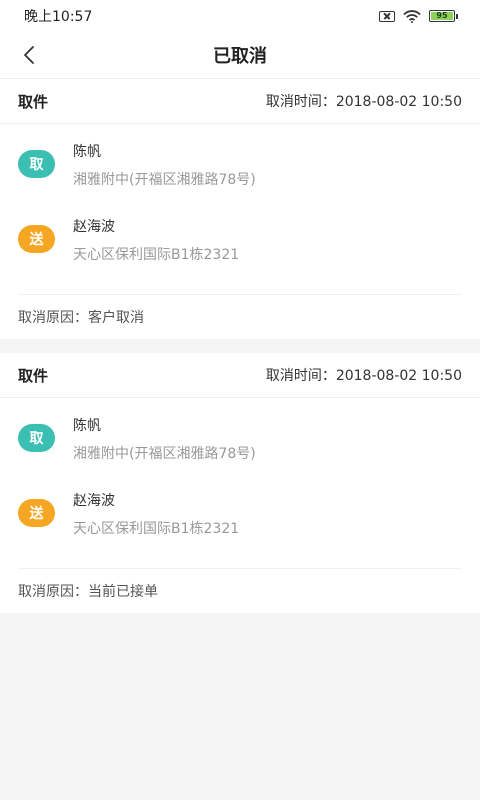 The width and height of the screenshot is (480, 800). What do you see at coordinates (387, 16) in the screenshot?
I see `close-box-icon` at bounding box center [387, 16].